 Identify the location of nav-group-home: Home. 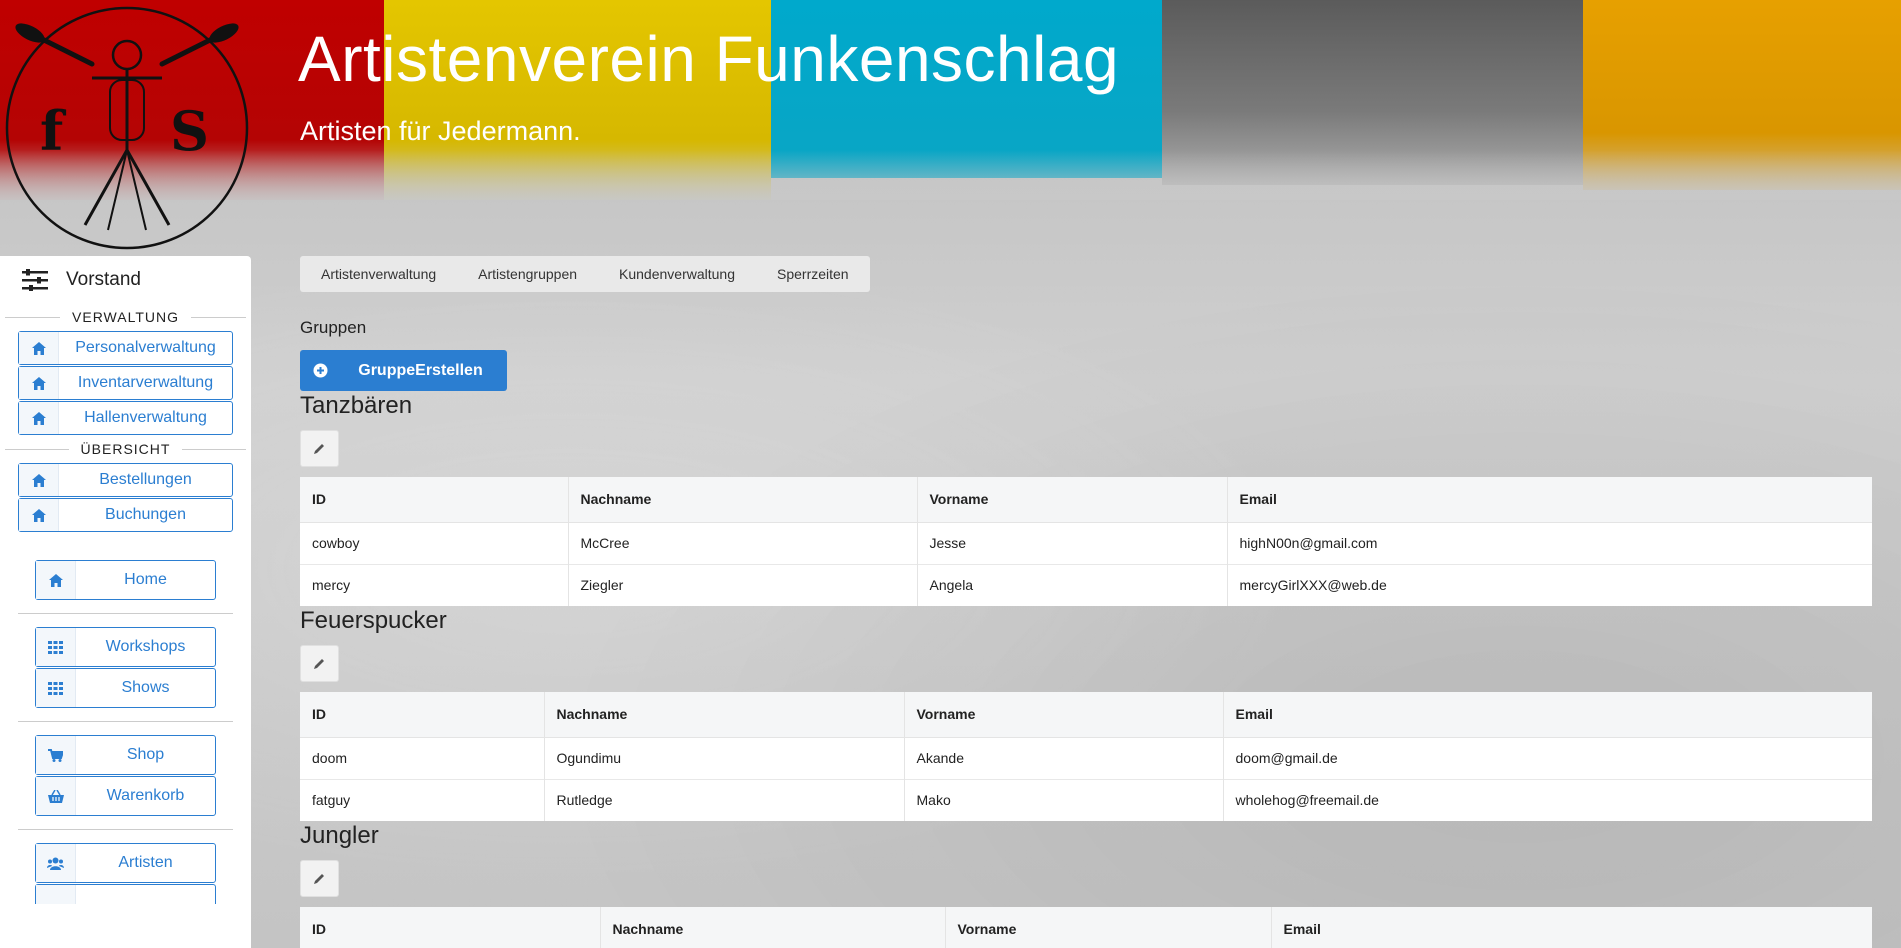
(125, 580).